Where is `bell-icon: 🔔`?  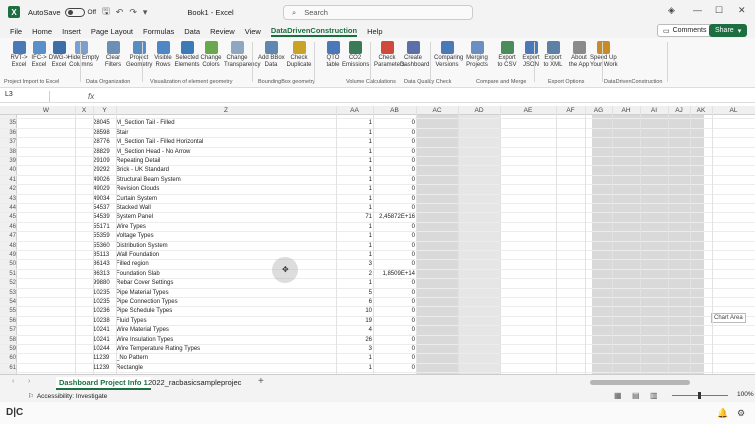 bell-icon: 🔔 is located at coordinates (722, 413).